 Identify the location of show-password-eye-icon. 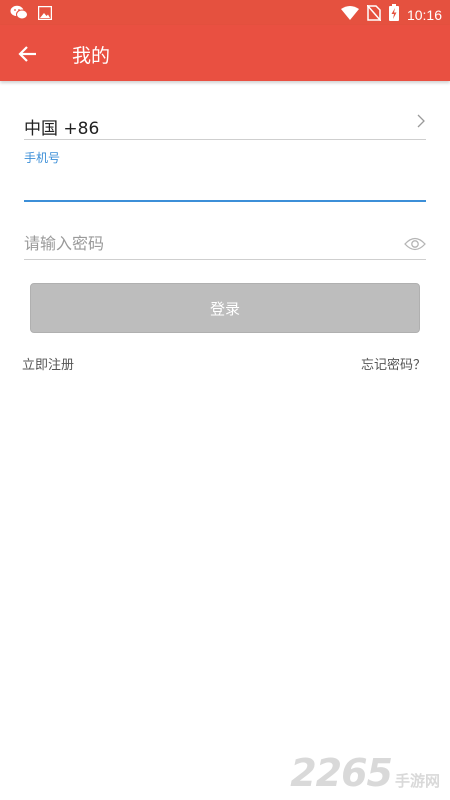
(415, 245).